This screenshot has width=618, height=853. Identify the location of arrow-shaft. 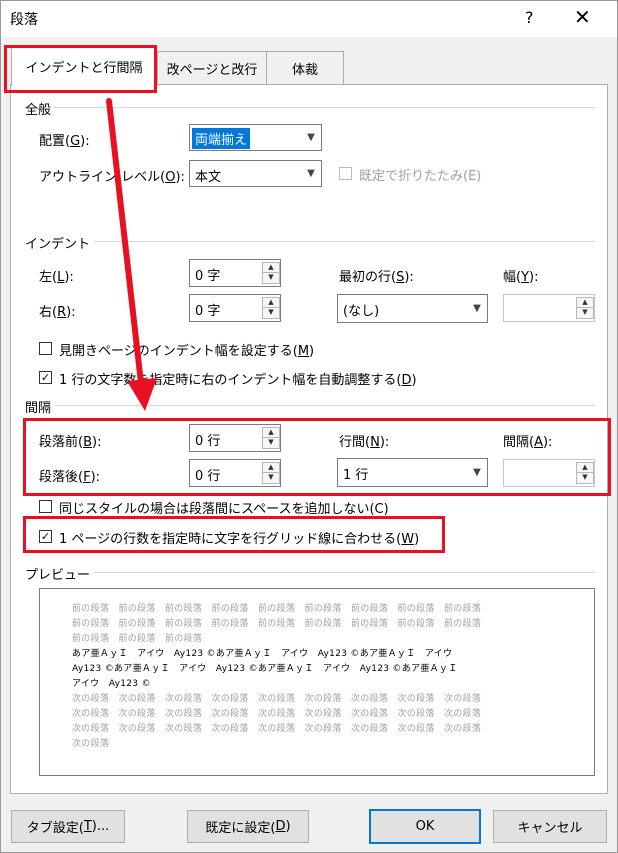
(125, 242).